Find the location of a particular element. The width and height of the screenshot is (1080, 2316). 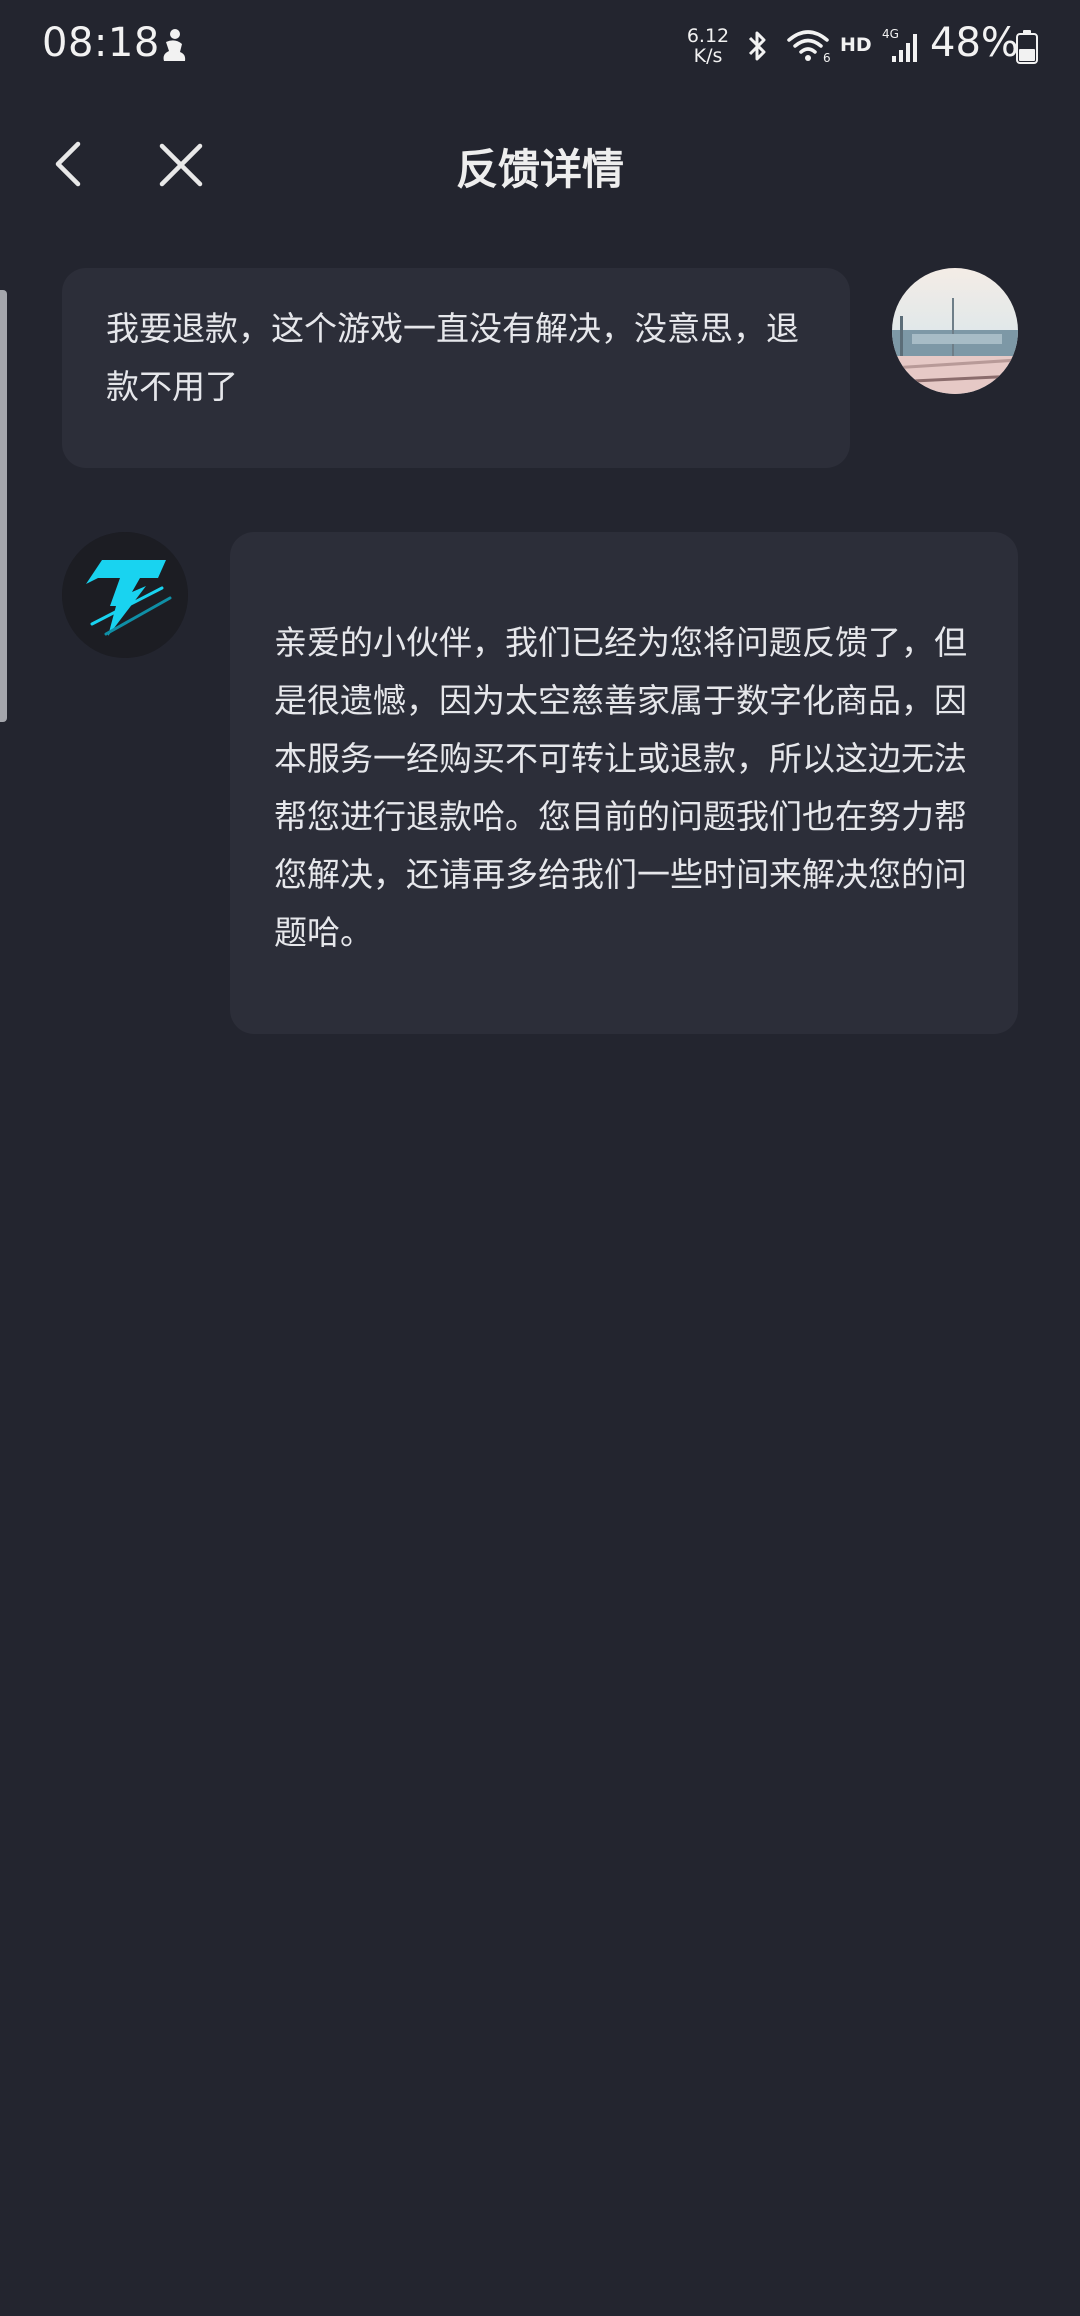

edge-panel-handle is located at coordinates (3, 506).